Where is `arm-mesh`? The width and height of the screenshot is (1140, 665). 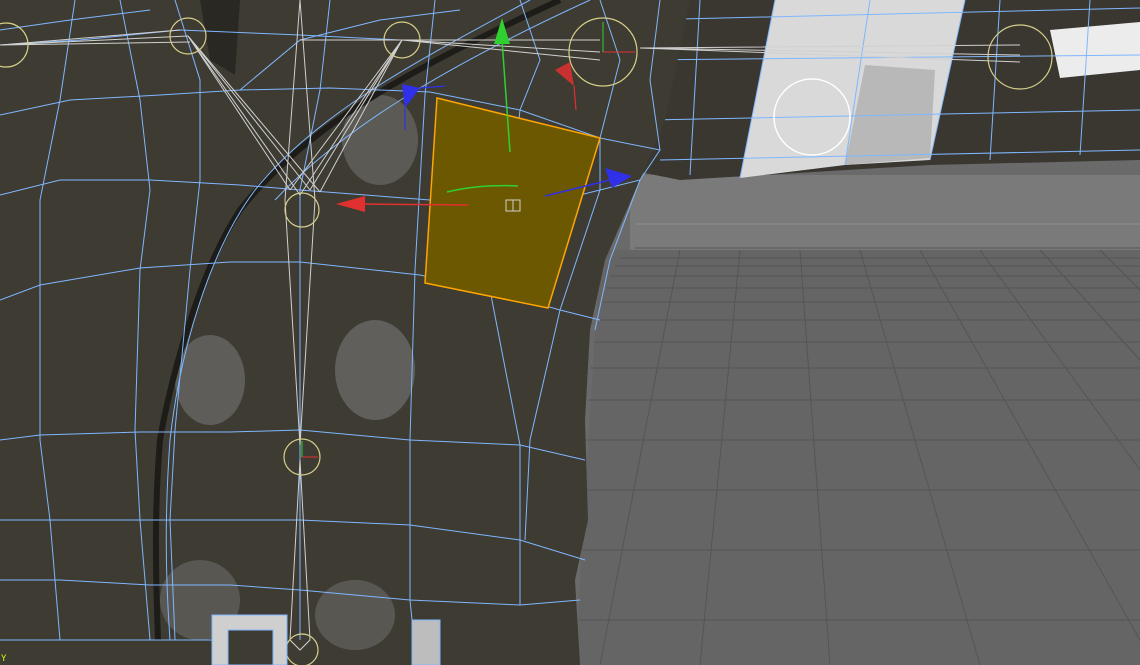
arm-mesh is located at coordinates (885, 90).